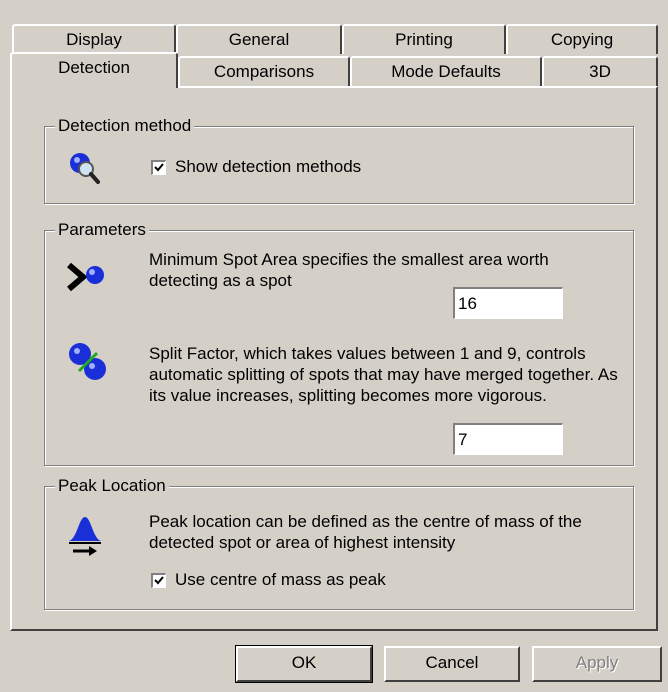 The width and height of the screenshot is (668, 692). I want to click on centre-of-mass-checkbox, so click(158, 580).